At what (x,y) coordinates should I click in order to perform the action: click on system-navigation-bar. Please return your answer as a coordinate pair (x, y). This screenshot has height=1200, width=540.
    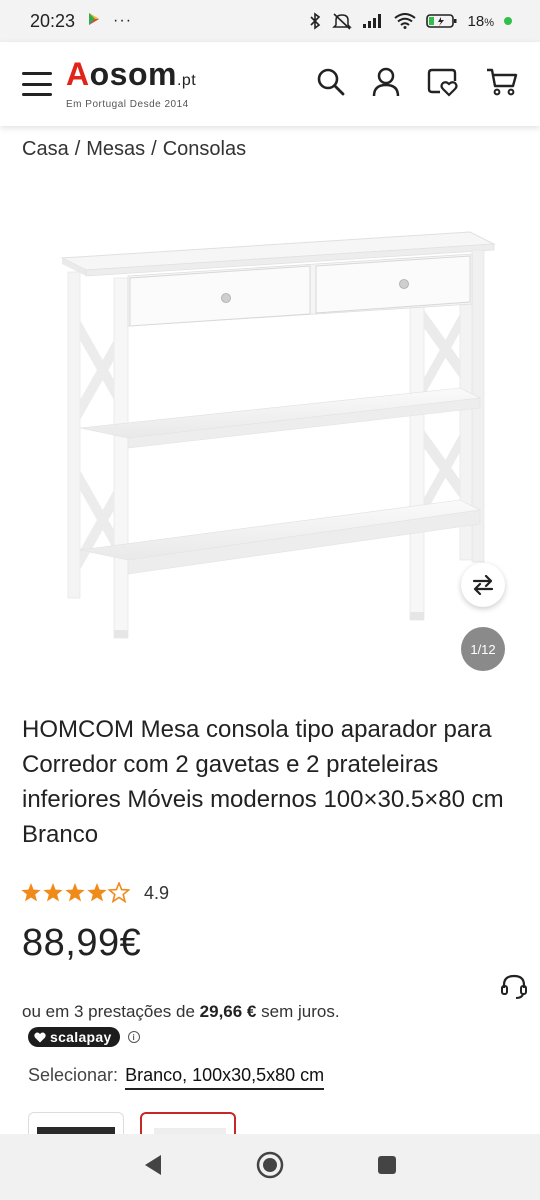
    Looking at the image, I should click on (270, 1167).